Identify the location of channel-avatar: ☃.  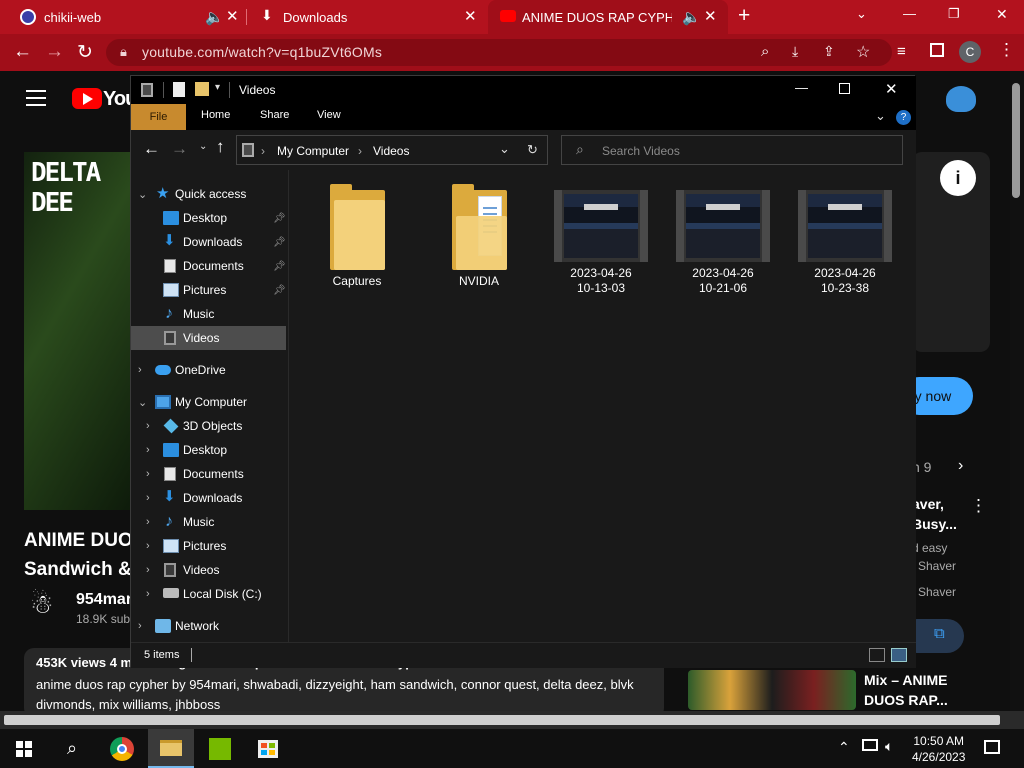
(41, 604).